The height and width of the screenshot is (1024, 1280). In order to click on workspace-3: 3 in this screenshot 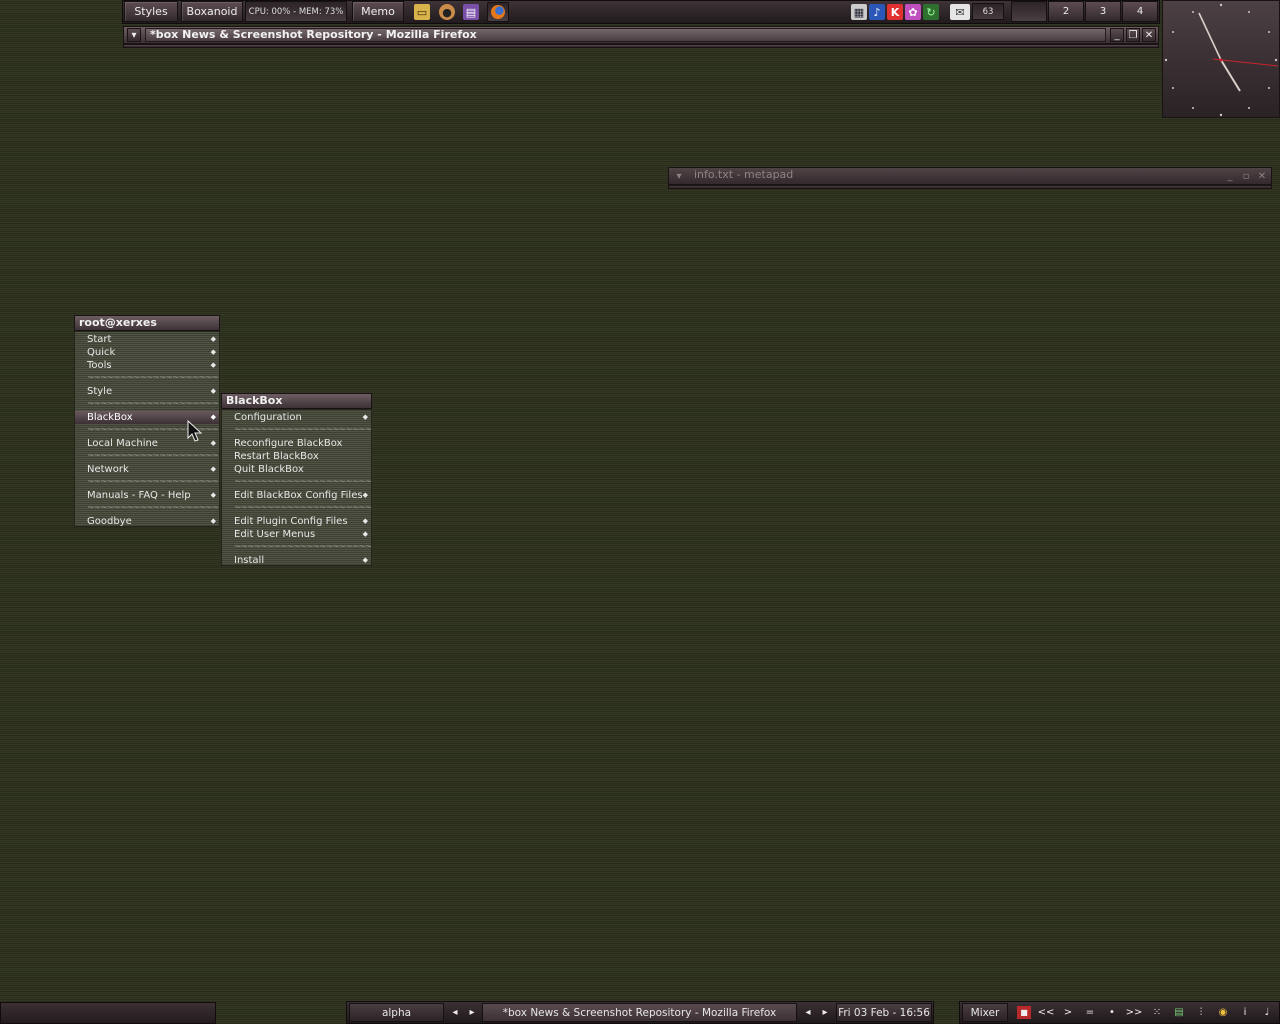, I will do `click(1103, 11)`.